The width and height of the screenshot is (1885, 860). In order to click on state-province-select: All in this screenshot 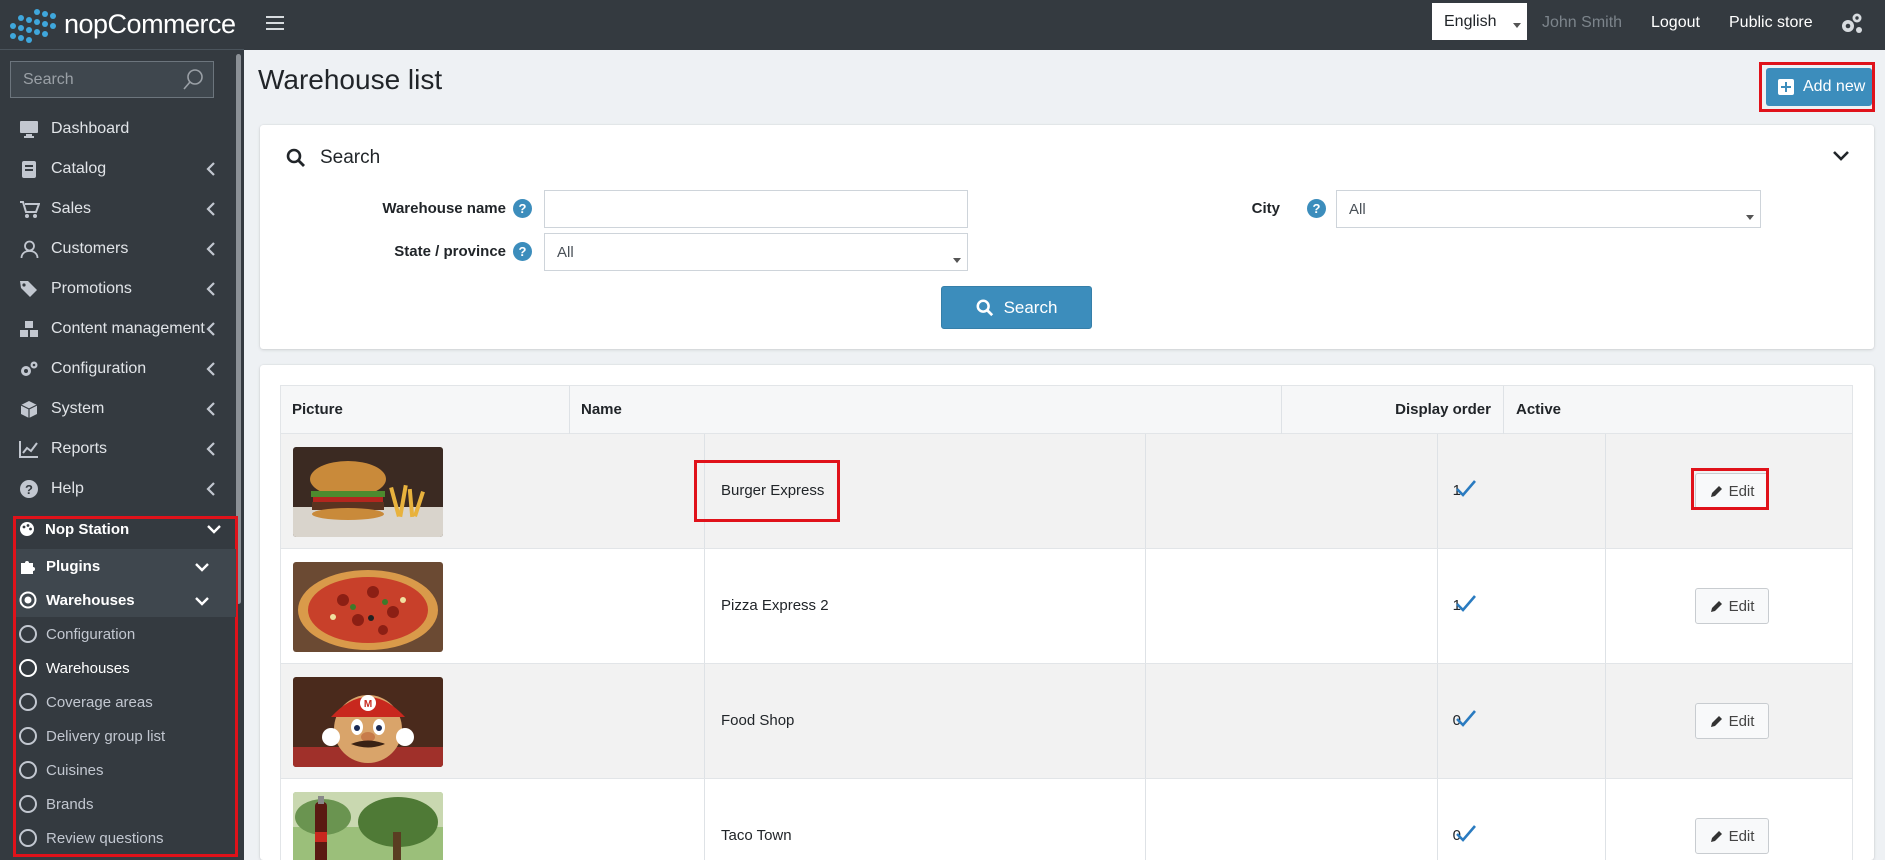, I will do `click(756, 252)`.